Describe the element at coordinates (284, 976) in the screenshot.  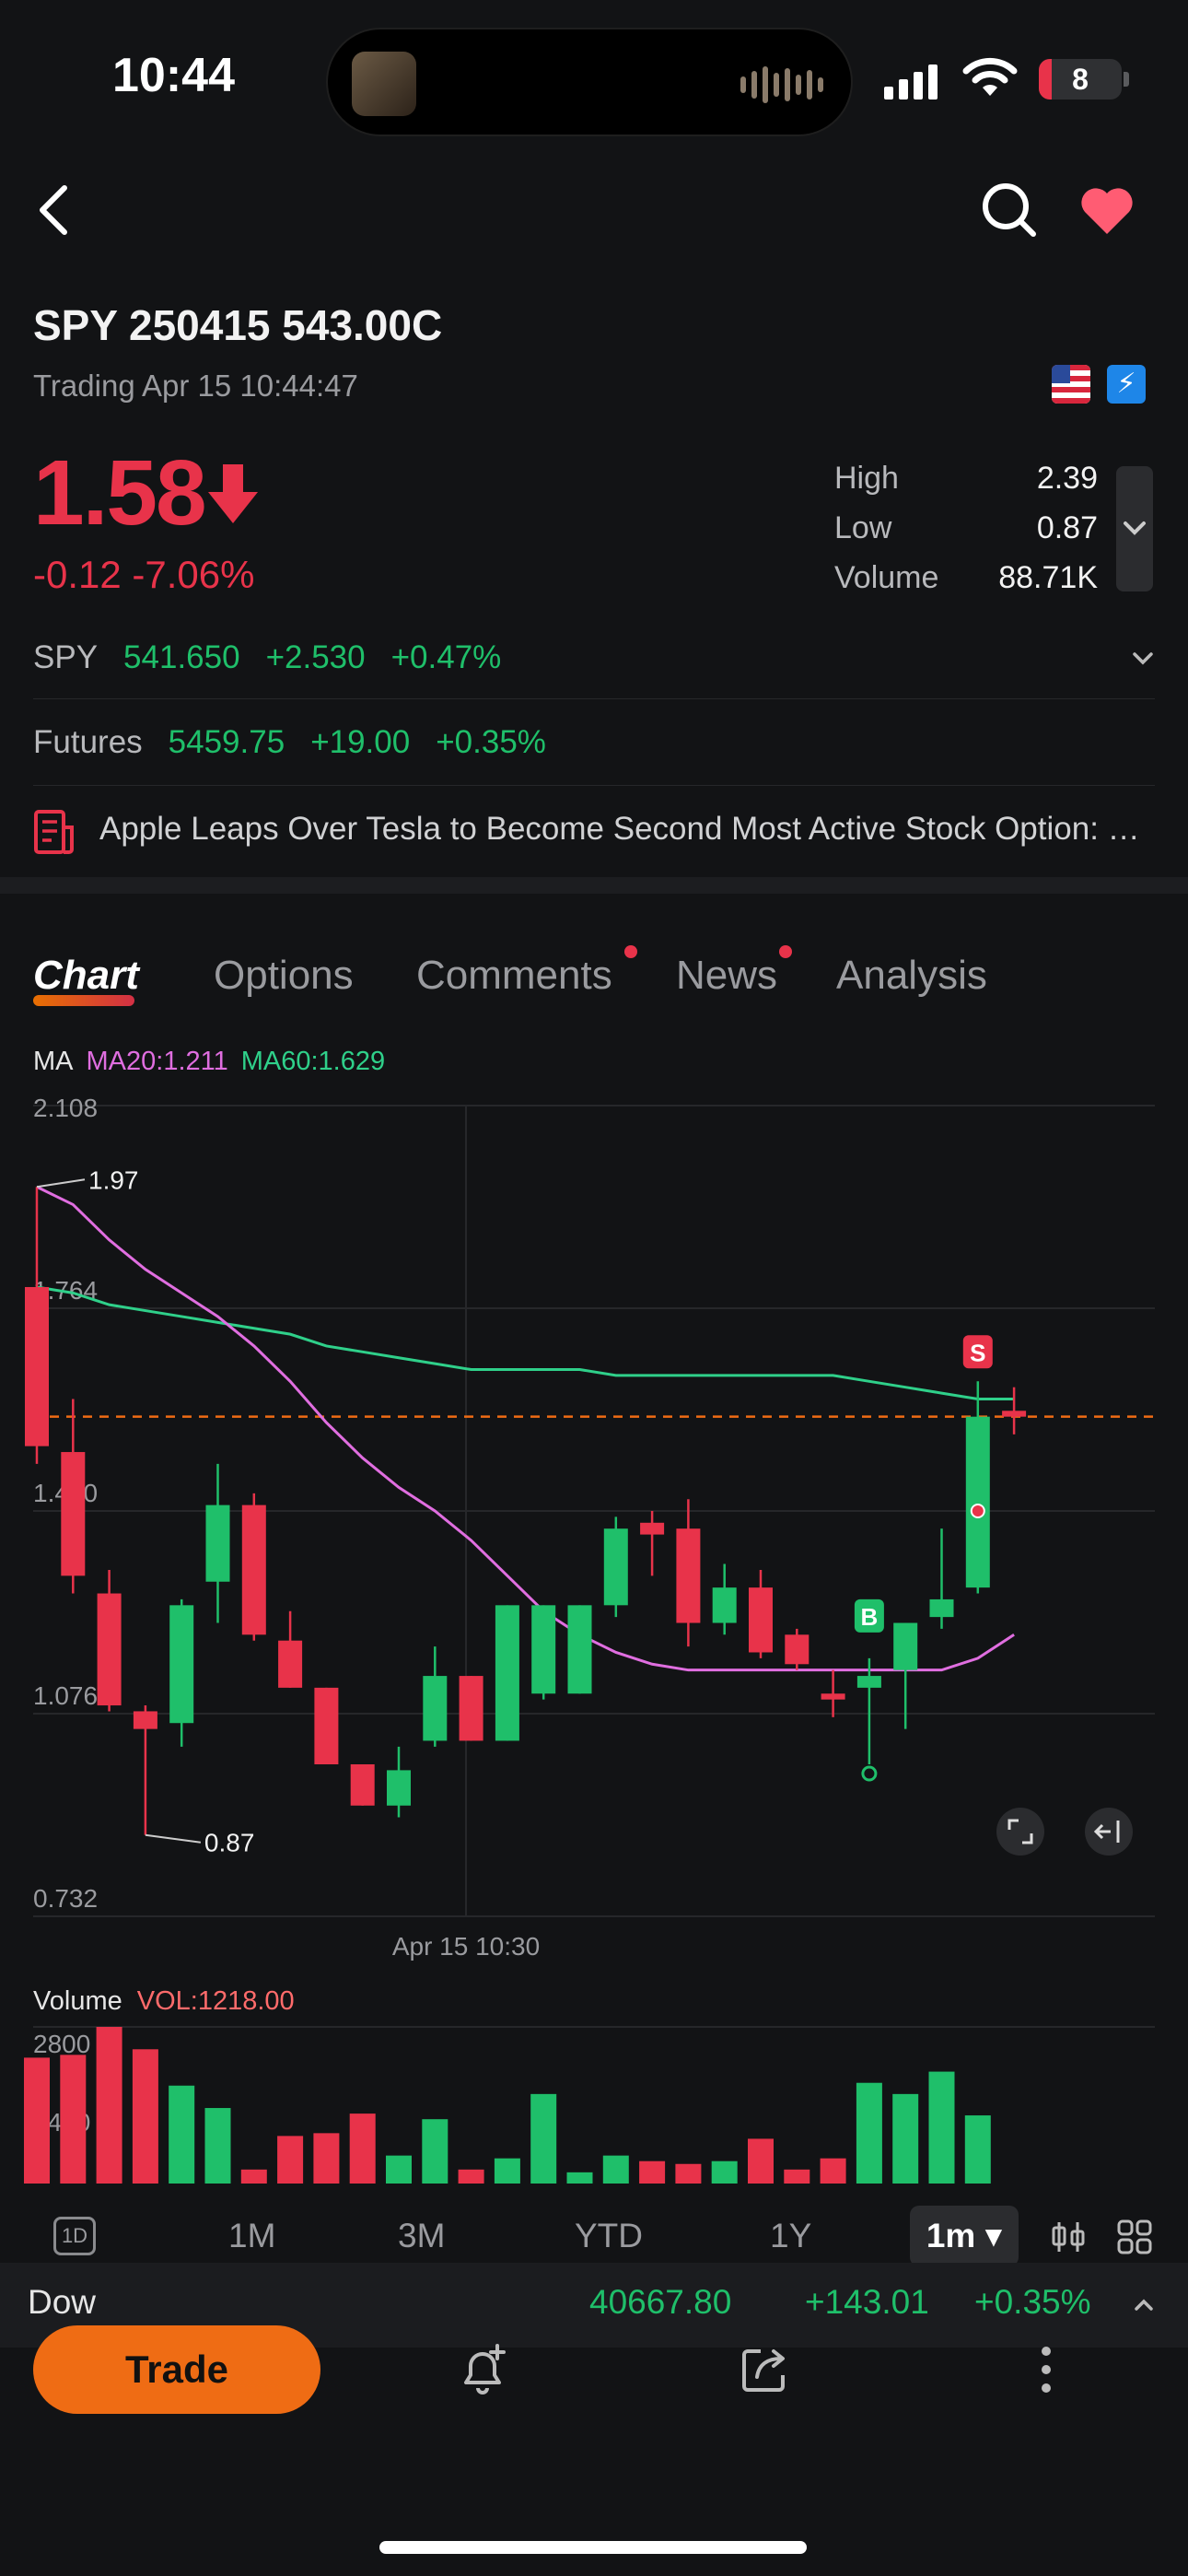
I see `tab-options: Options` at that location.